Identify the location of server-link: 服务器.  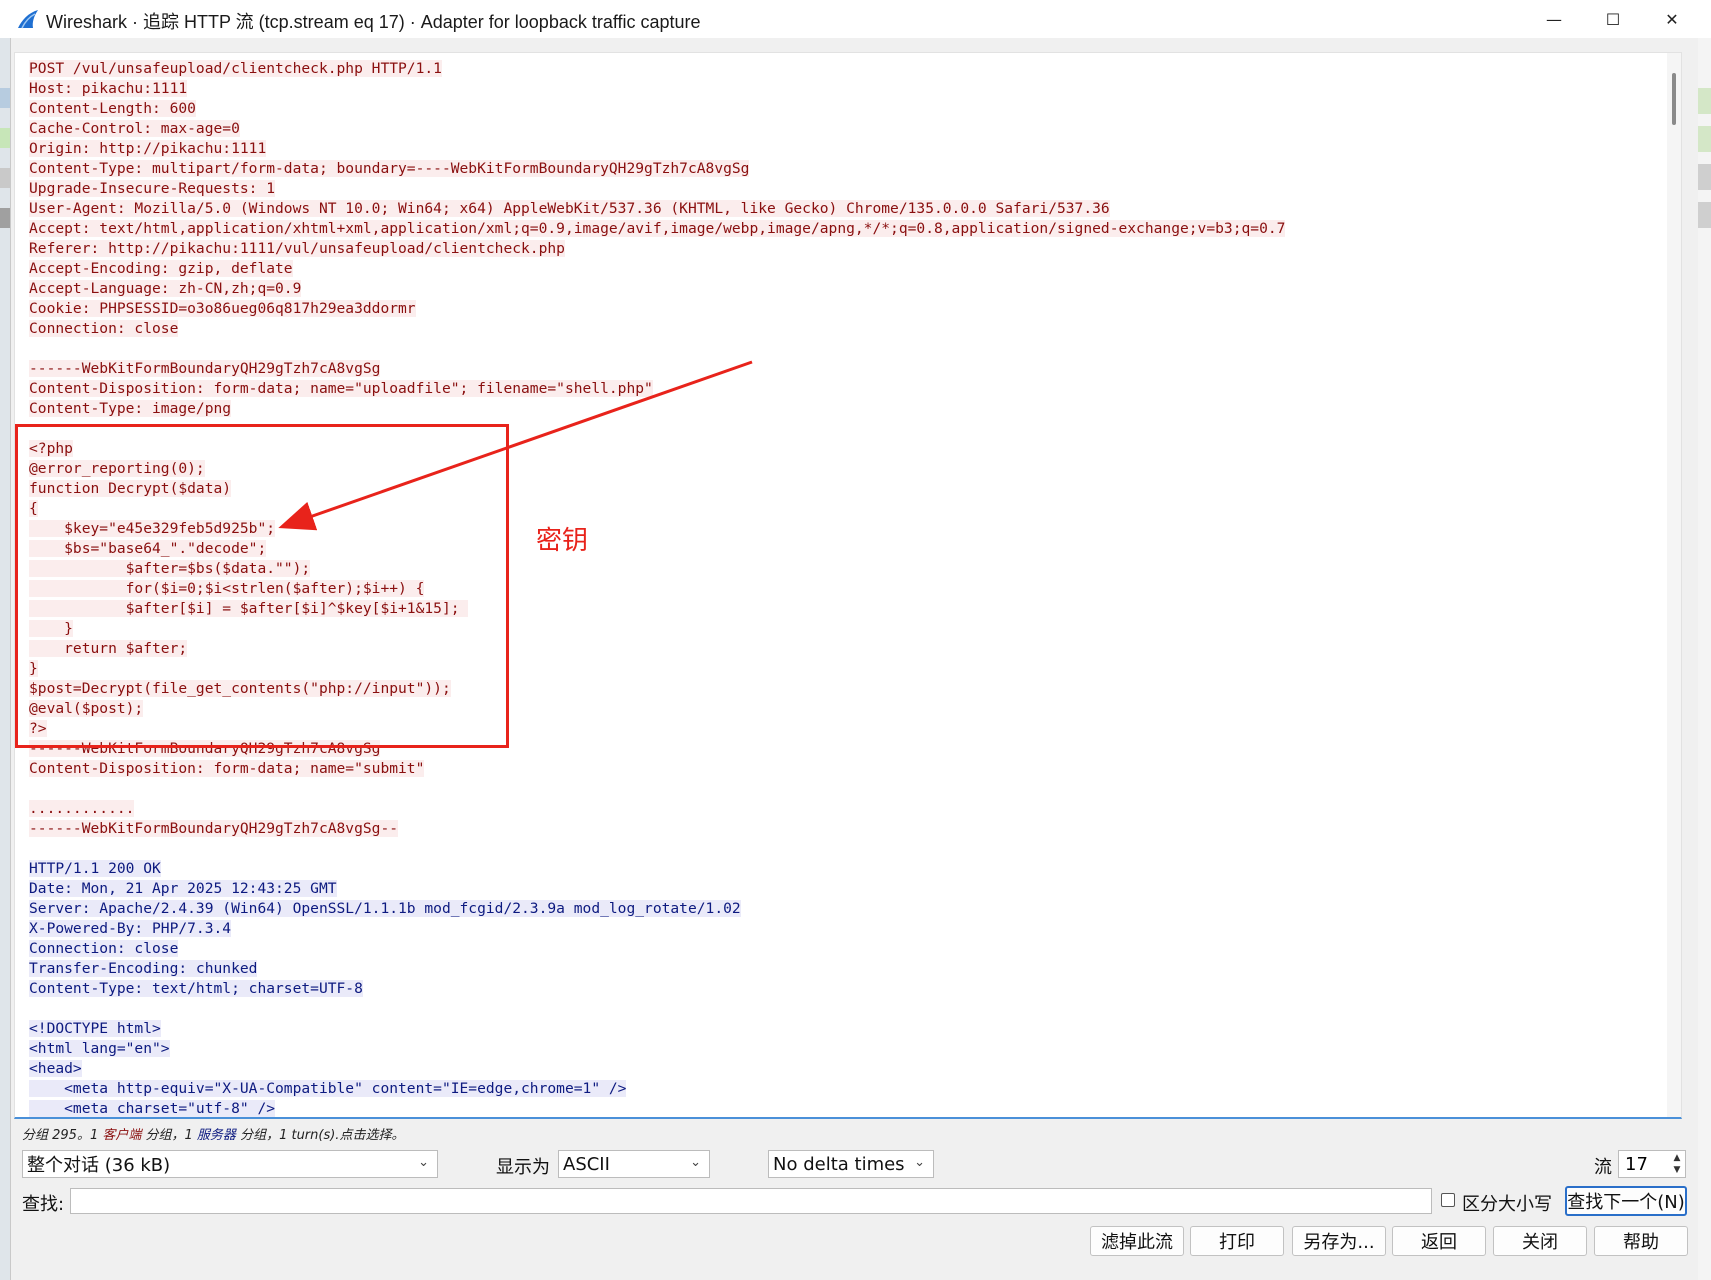
(216, 1135).